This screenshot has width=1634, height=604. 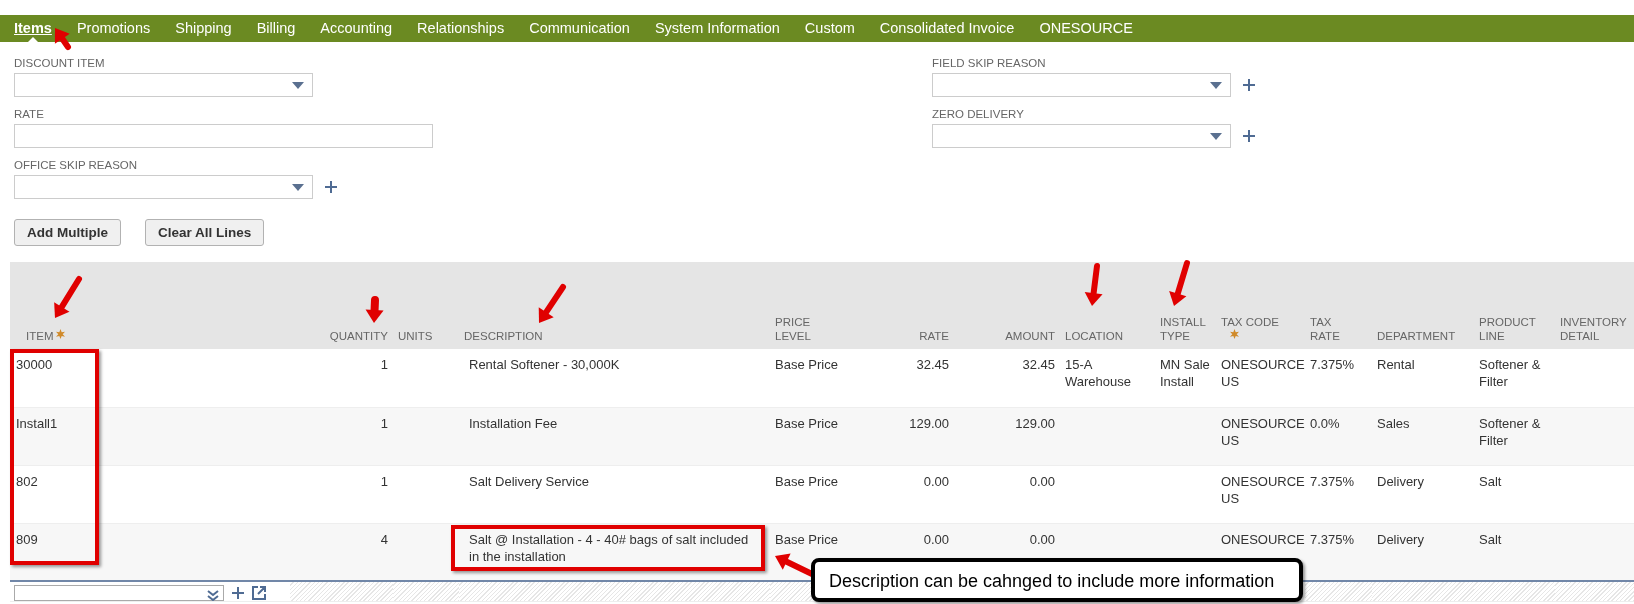 I want to click on table-cell: 809, so click(x=27, y=539).